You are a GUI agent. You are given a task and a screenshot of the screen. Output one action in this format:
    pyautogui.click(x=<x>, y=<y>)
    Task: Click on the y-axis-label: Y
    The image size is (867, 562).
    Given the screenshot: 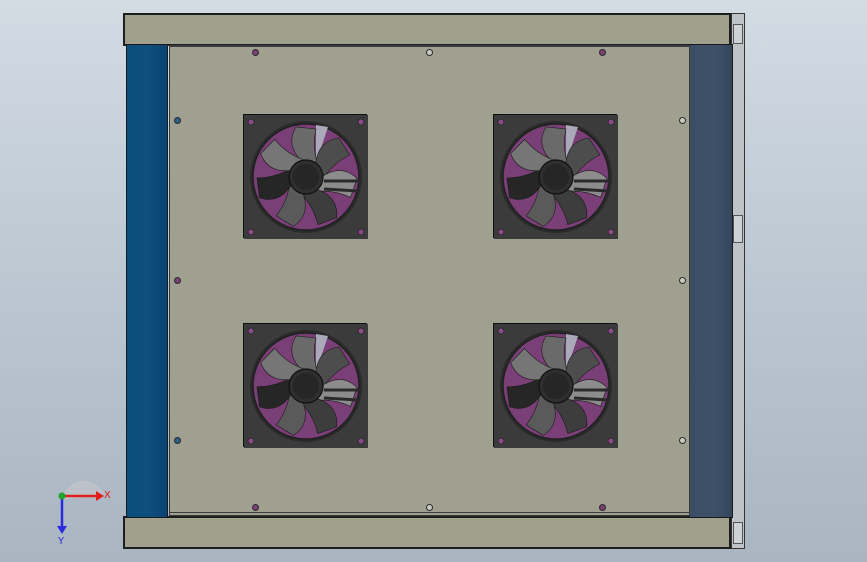 What is the action you would take?
    pyautogui.click(x=61, y=541)
    